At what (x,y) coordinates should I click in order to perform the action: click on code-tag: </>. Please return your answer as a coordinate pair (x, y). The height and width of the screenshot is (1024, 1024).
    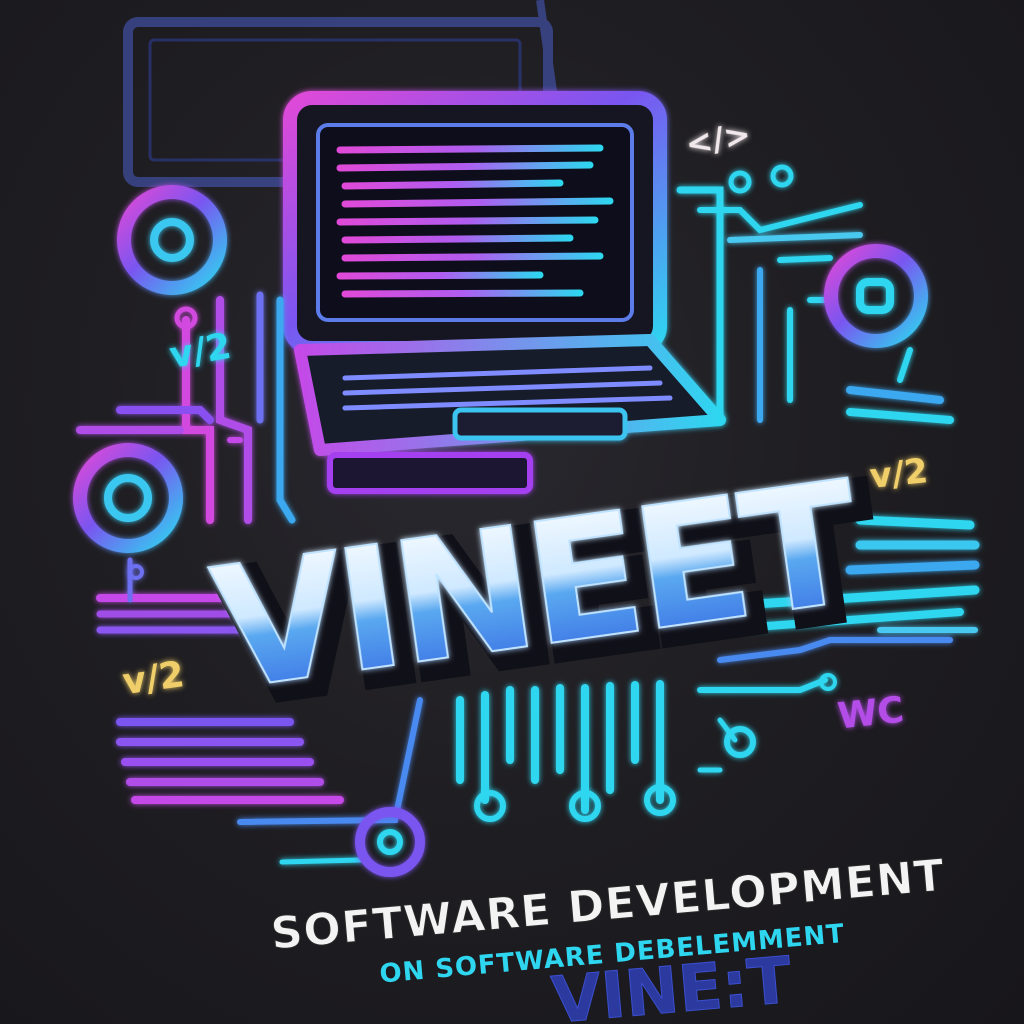
    Looking at the image, I should click on (718, 139).